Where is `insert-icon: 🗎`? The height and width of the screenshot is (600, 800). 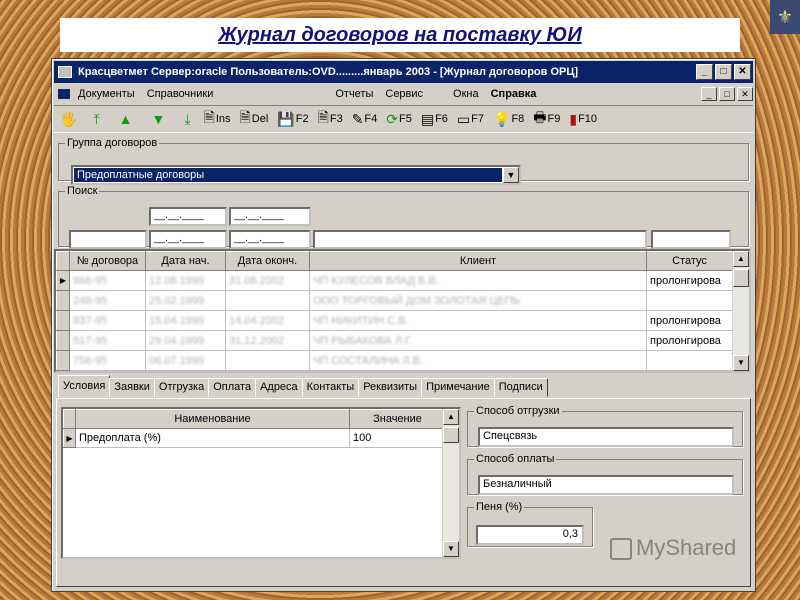
insert-icon: 🗎 is located at coordinates (209, 117).